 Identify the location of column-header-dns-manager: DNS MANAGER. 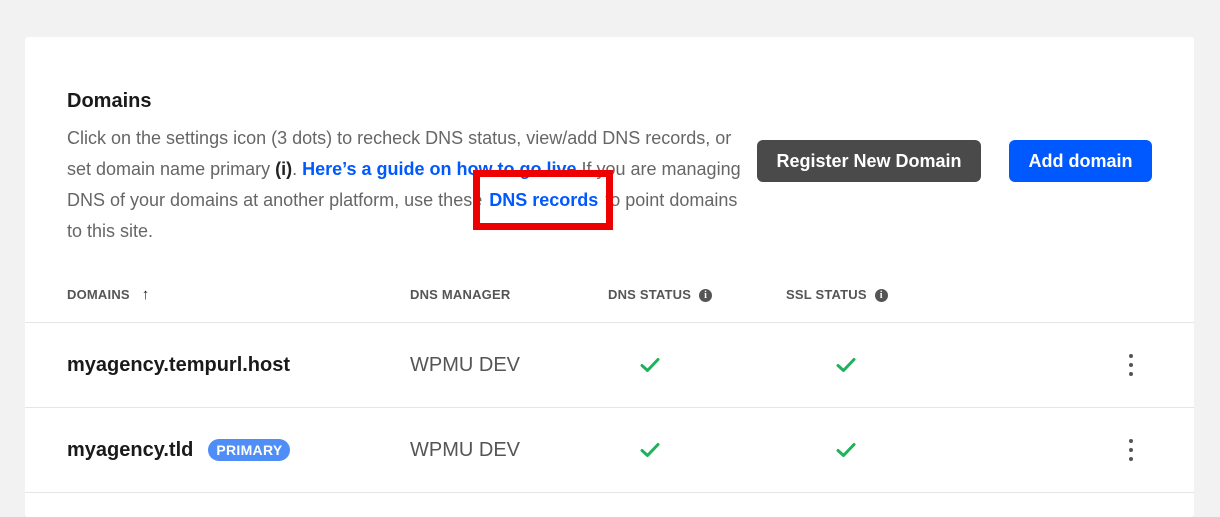
(460, 295).